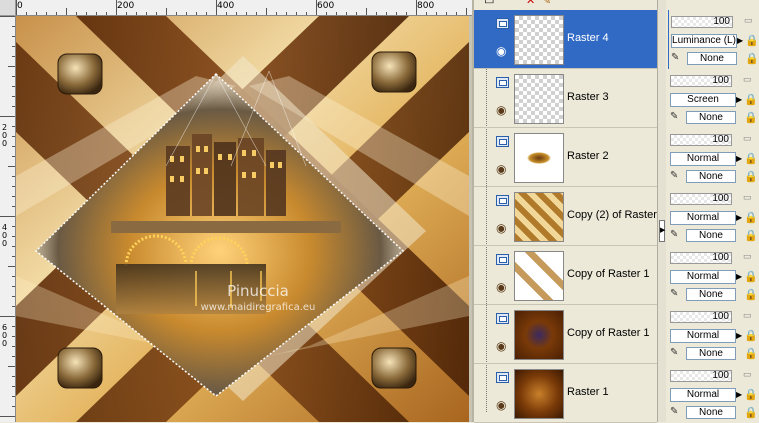  I want to click on ruler-top-label: 0, so click(20, 6).